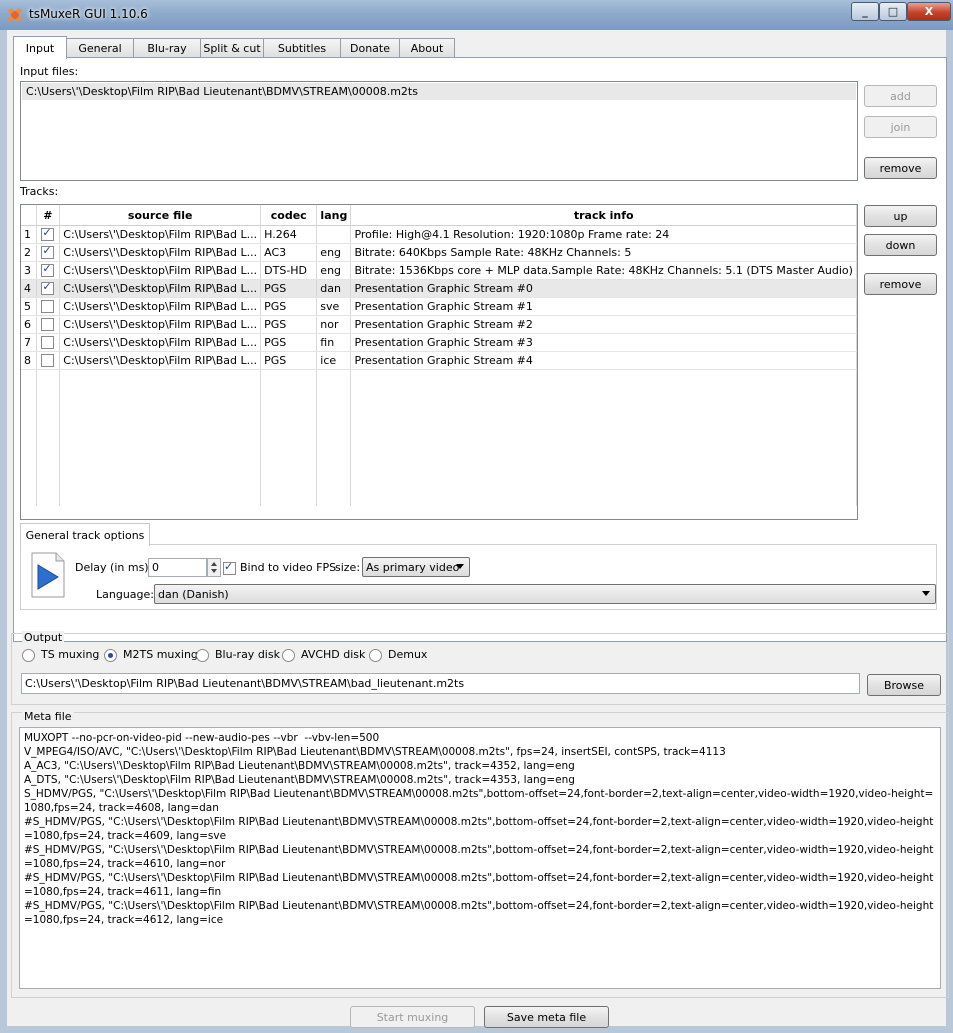 The width and height of the screenshot is (953, 1033). Describe the element at coordinates (160, 215) in the screenshot. I see `col-header-source: source file` at that location.